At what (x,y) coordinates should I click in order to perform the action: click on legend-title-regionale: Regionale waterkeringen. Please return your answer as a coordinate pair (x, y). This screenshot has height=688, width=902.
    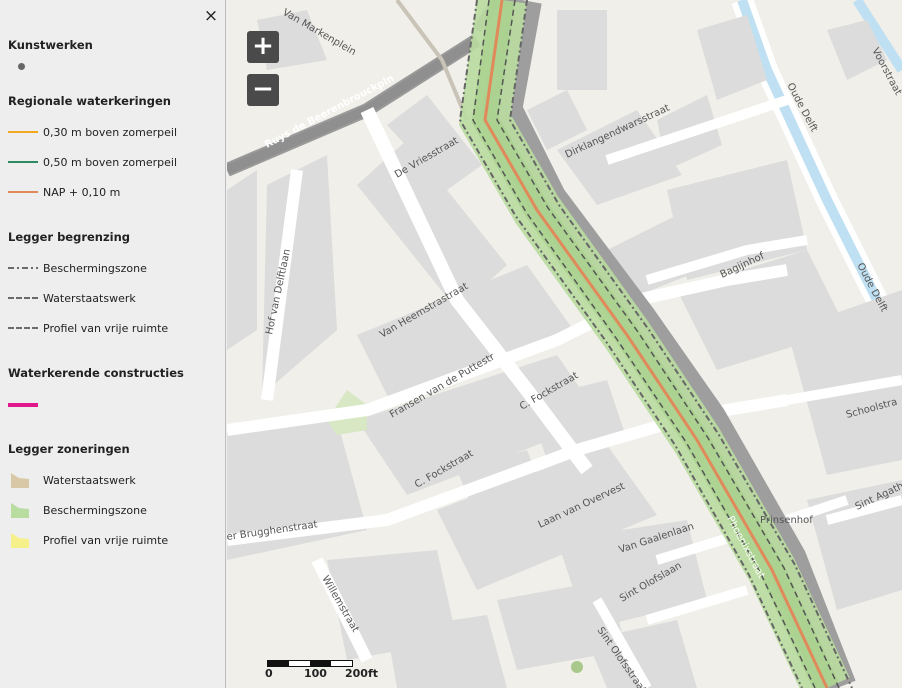
    Looking at the image, I should click on (89, 101).